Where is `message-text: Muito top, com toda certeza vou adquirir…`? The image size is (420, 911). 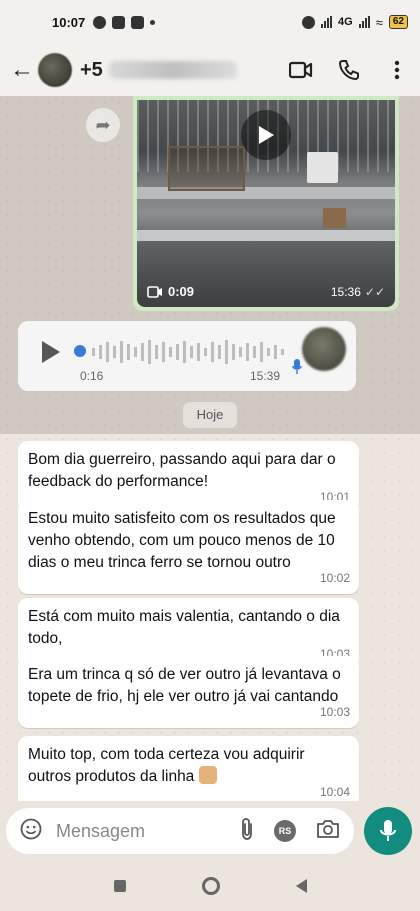
message-text: Muito top, com toda certeza vou adquirir… is located at coordinates (166, 765).